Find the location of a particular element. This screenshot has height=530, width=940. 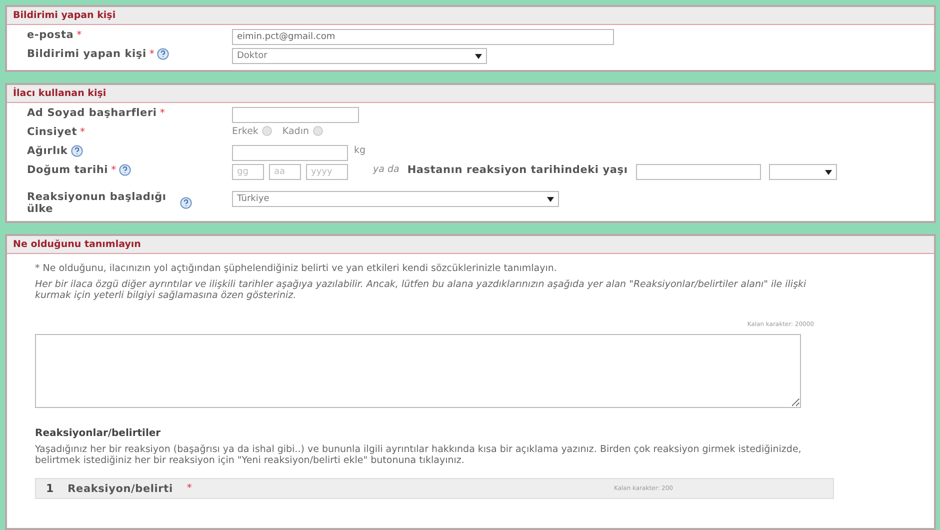

field-label: Doğum tarihi is located at coordinates (67, 170).